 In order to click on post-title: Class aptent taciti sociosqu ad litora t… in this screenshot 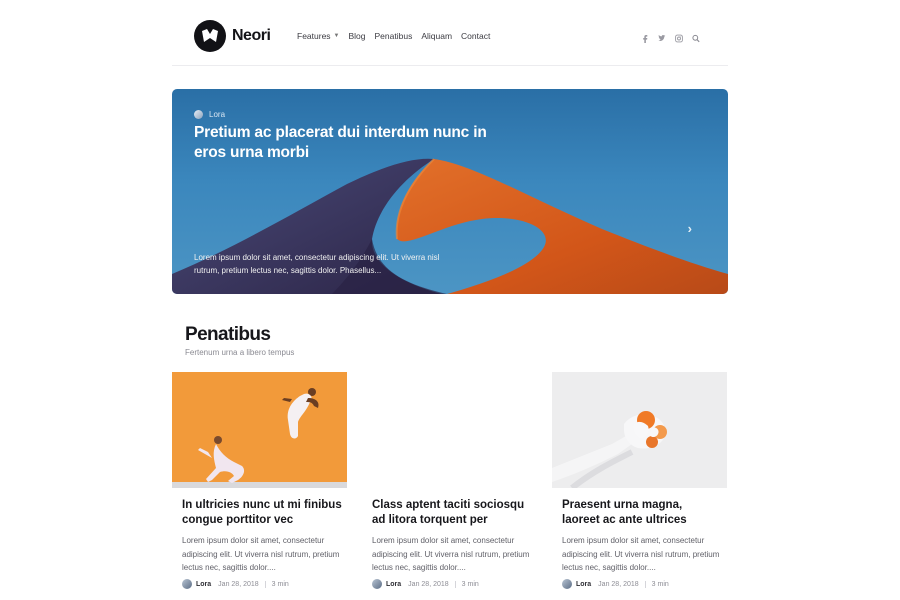, I will do `click(452, 513)`.